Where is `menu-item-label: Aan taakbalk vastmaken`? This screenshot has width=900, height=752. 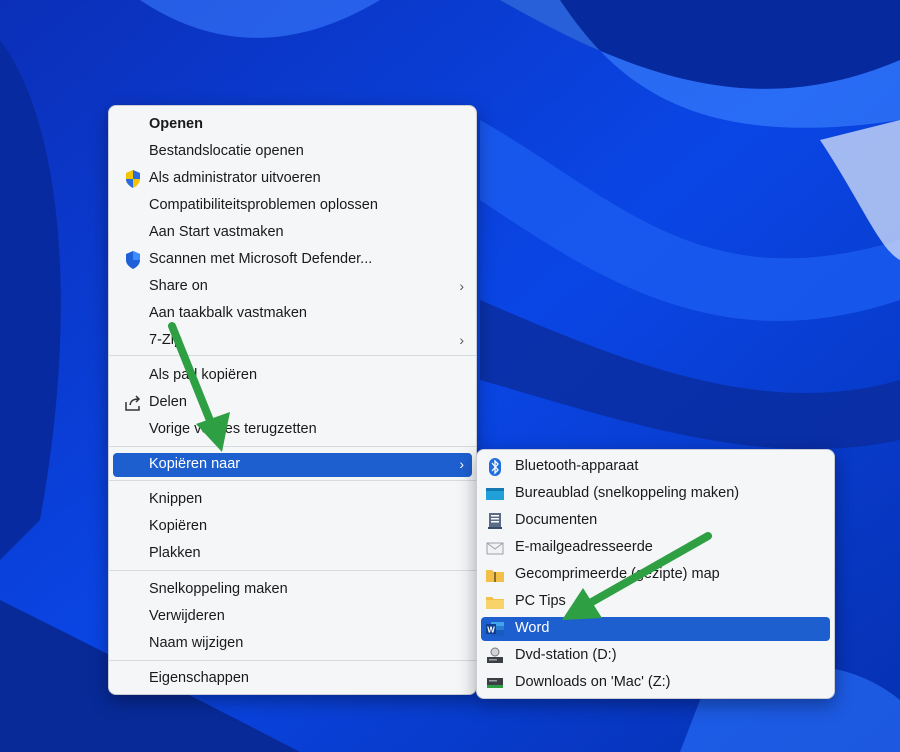 menu-item-label: Aan taakbalk vastmaken is located at coordinates (228, 313).